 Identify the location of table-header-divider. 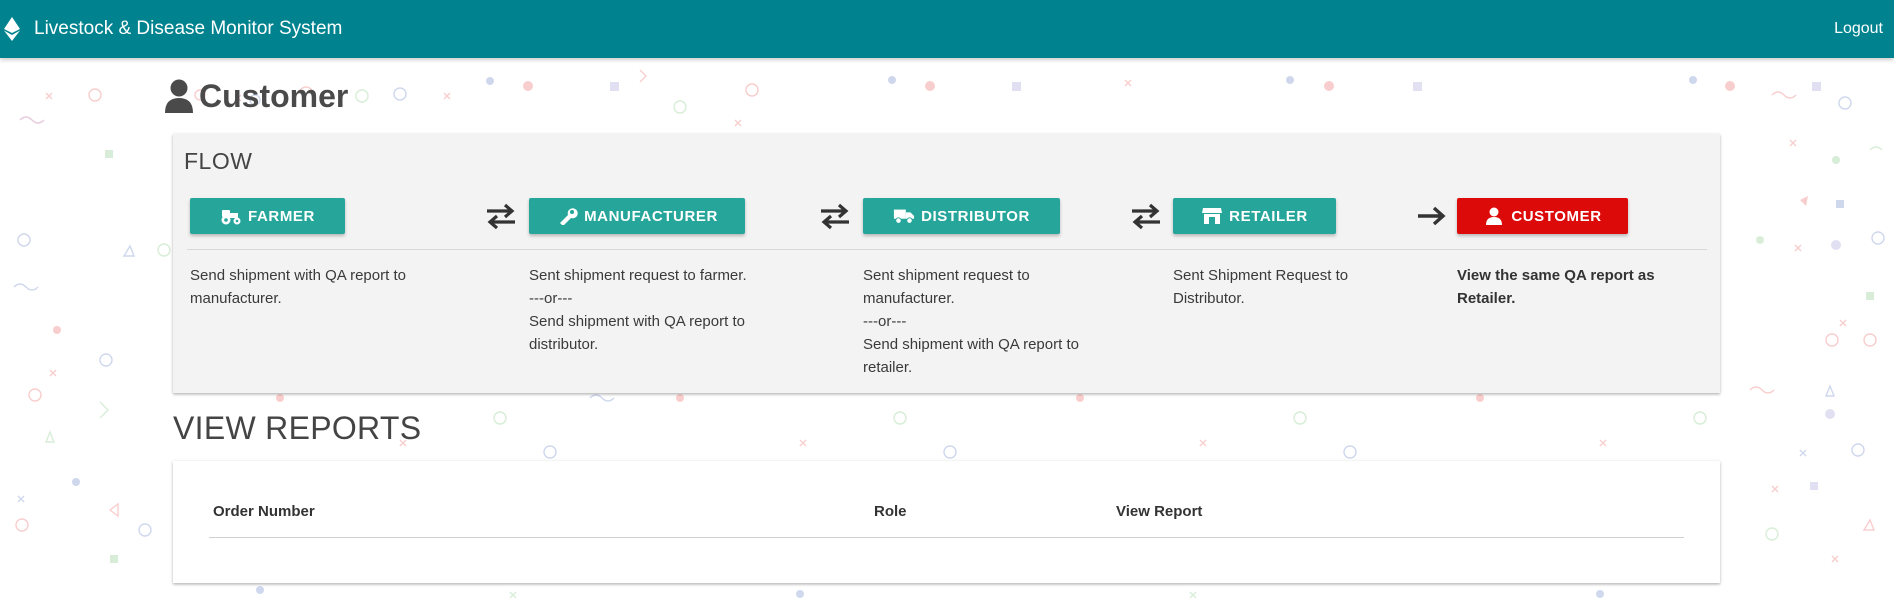
(946, 537).